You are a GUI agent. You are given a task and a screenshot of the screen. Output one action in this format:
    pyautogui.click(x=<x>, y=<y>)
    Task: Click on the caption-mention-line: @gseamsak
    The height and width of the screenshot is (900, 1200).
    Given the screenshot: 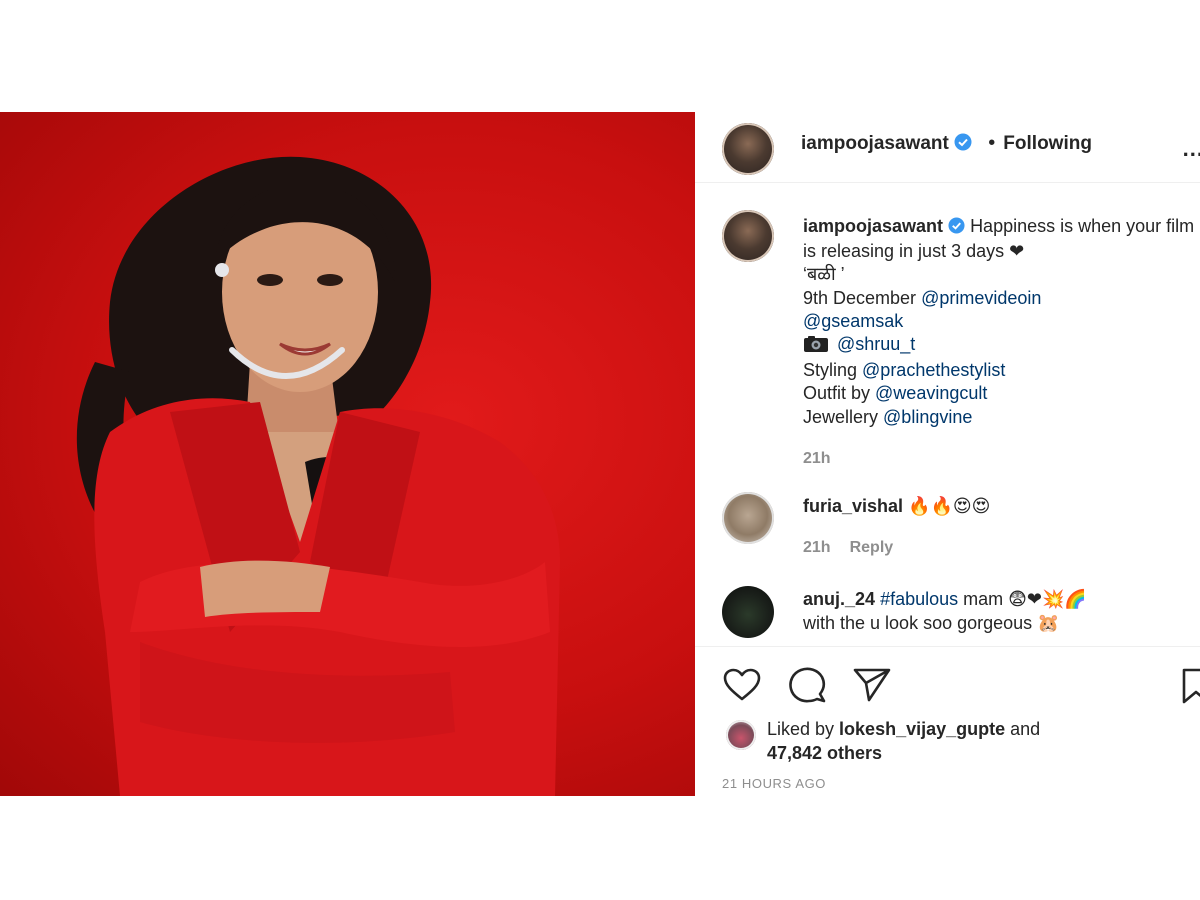 What is the action you would take?
    pyautogui.click(x=1001, y=321)
    